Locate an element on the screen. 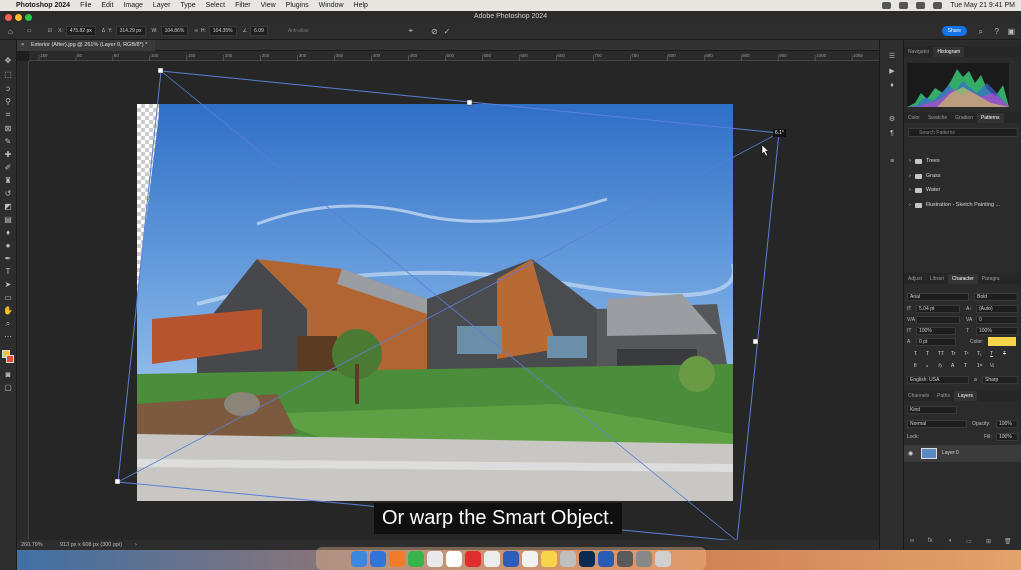 Image resolution: width=1021 pixels, height=570 pixels. history-panel-icon: ☰ is located at coordinates (892, 56).